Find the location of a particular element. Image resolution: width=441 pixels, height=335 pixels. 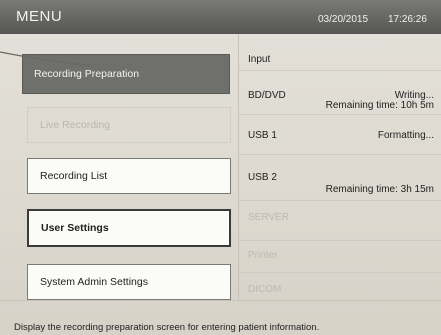

bd-dvd-row: BD/DVD Writing... Remaining time: 10h 5m is located at coordinates (340, 92).